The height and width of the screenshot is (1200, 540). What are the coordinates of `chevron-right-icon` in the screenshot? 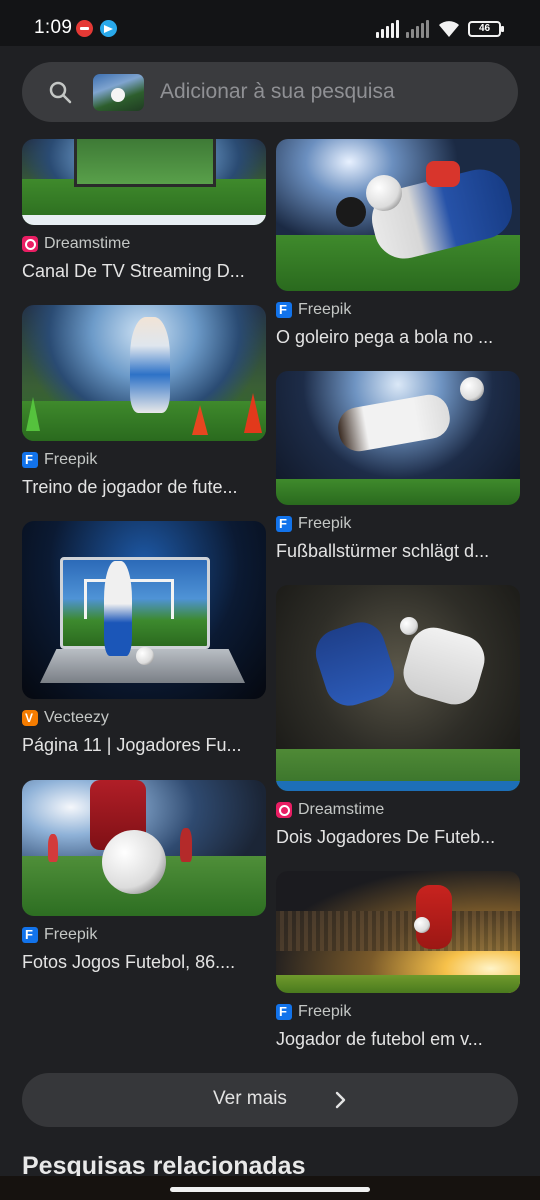 It's located at (340, 1100).